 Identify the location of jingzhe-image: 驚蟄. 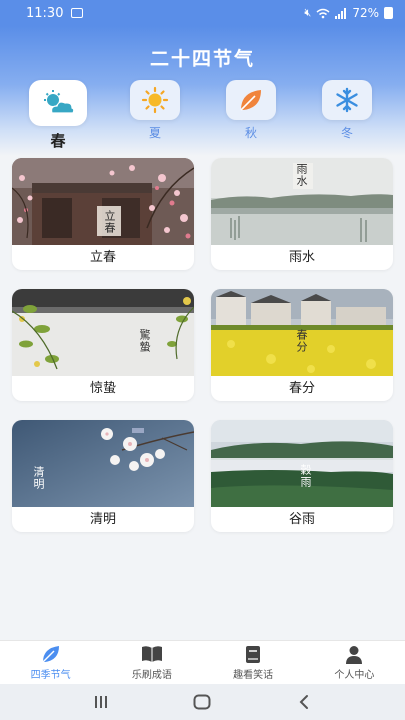
(103, 332).